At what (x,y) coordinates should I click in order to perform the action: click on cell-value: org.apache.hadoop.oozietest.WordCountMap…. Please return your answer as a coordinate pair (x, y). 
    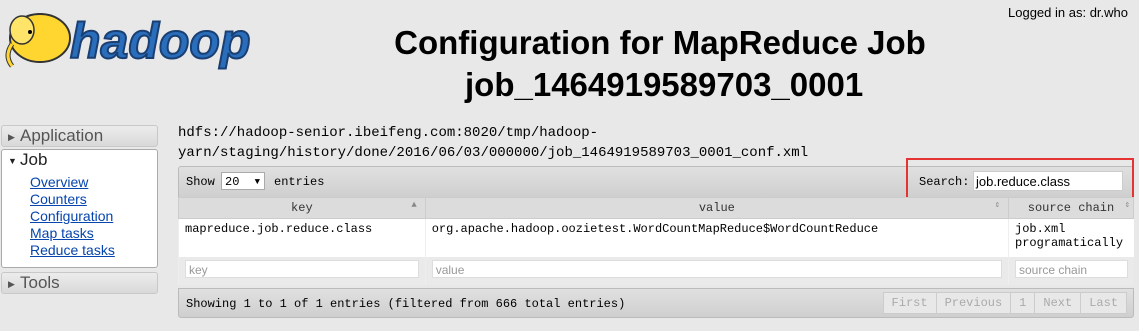
    Looking at the image, I should click on (716, 237).